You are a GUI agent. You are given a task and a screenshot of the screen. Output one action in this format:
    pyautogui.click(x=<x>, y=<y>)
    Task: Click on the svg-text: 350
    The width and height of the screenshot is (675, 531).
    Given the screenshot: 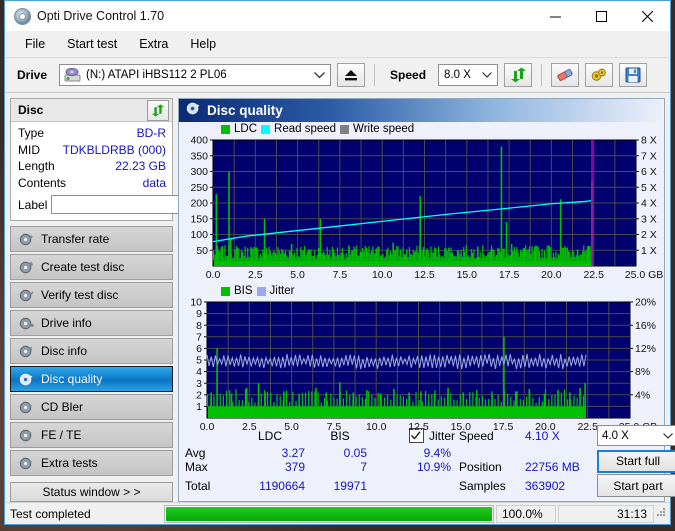 What is the action you would take?
    pyautogui.click(x=199, y=156)
    